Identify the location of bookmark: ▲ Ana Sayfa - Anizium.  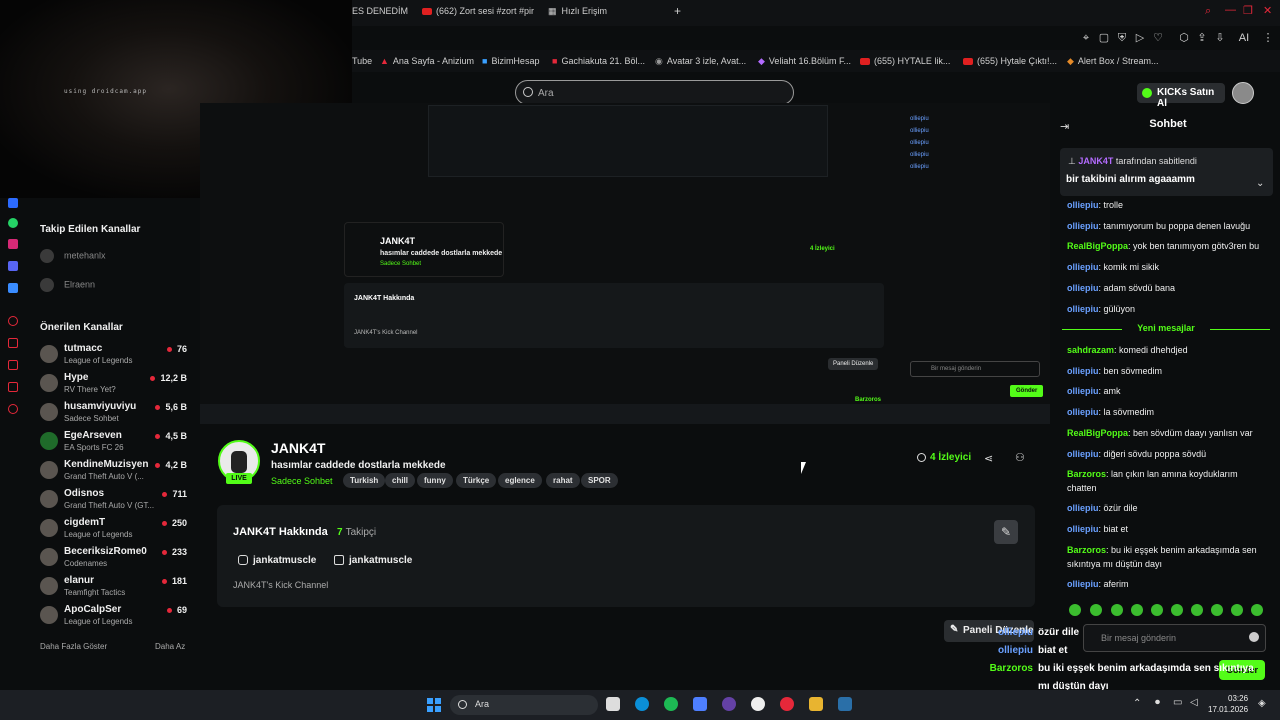
(427, 61).